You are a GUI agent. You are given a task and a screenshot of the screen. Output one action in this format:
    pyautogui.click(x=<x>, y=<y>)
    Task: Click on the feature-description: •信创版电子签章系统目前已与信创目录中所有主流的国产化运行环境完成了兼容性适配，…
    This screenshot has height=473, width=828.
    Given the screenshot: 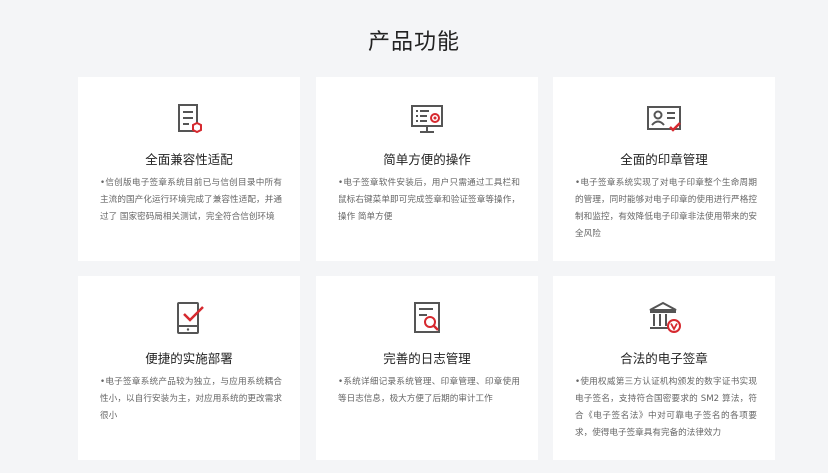 What is the action you would take?
    pyautogui.click(x=191, y=200)
    